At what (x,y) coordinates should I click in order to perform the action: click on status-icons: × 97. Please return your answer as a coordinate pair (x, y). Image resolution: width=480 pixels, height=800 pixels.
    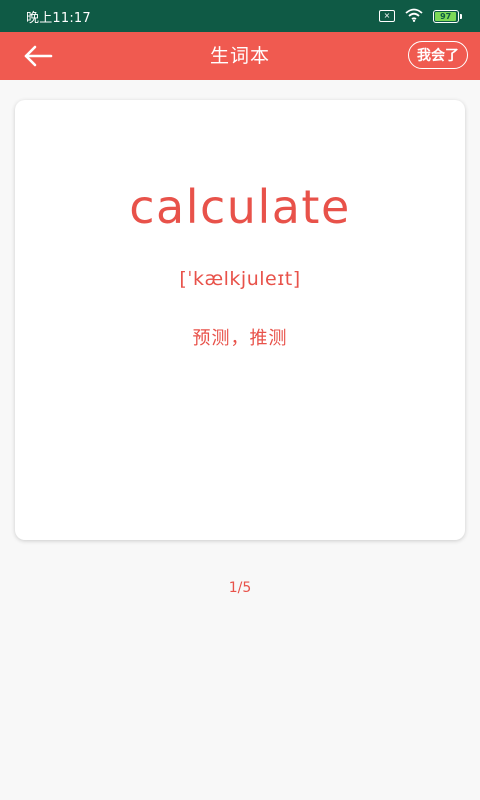
    Looking at the image, I should click on (420, 16).